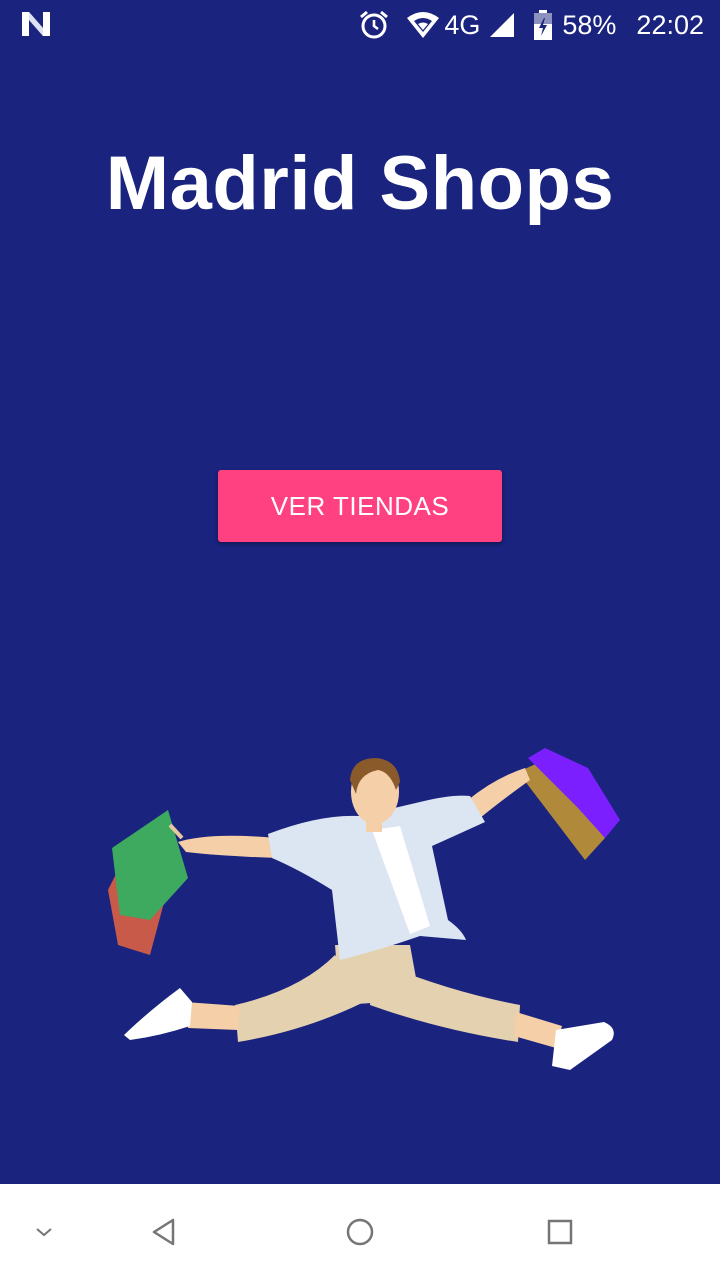  What do you see at coordinates (502, 25) in the screenshot?
I see `signal-icon` at bounding box center [502, 25].